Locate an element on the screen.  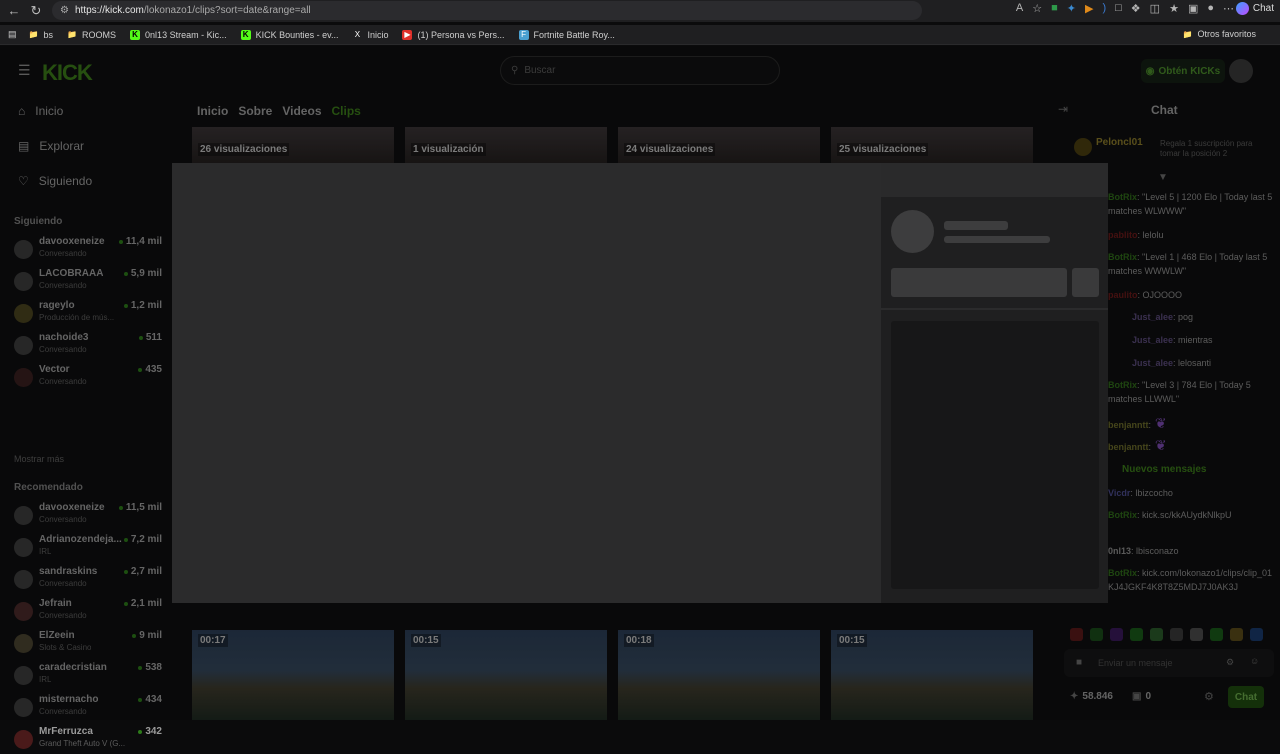
extension-icon: ✦ is located at coordinates (1071, 8).